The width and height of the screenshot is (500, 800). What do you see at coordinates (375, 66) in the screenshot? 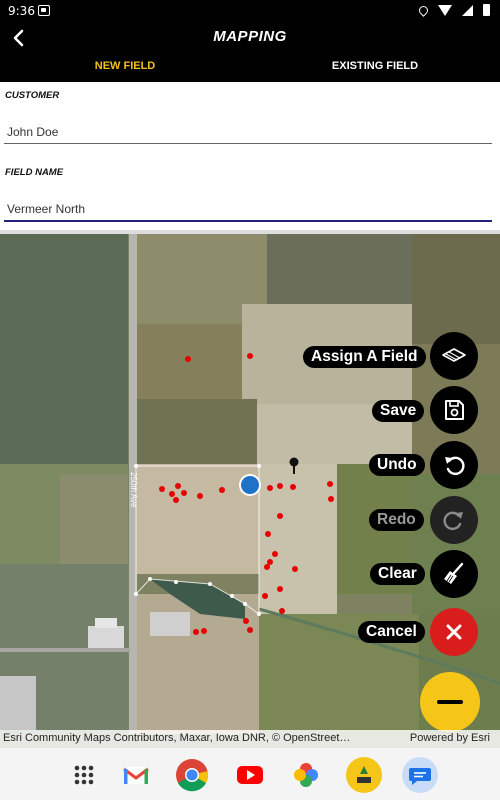
I see `tab-existing-field: EXISTING FIELD` at bounding box center [375, 66].